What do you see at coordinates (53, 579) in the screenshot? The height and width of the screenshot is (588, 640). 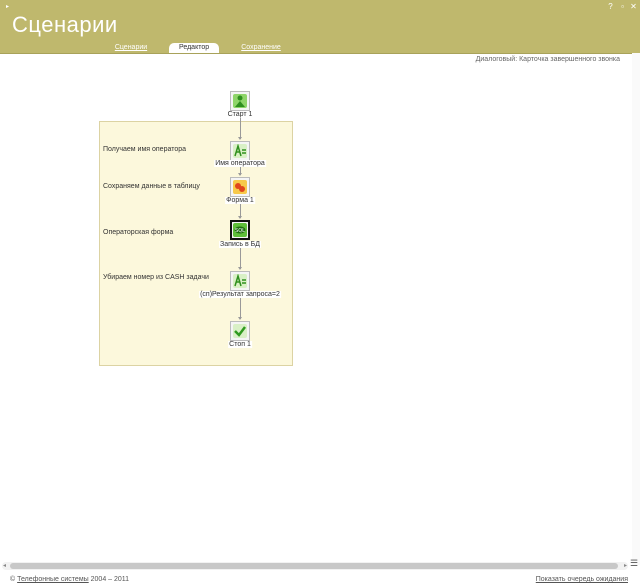 I see `company-link: Телефонные системы` at bounding box center [53, 579].